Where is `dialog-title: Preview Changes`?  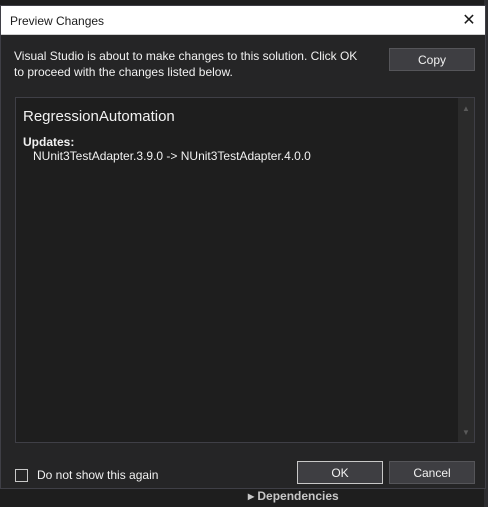 dialog-title: Preview Changes is located at coordinates (57, 21).